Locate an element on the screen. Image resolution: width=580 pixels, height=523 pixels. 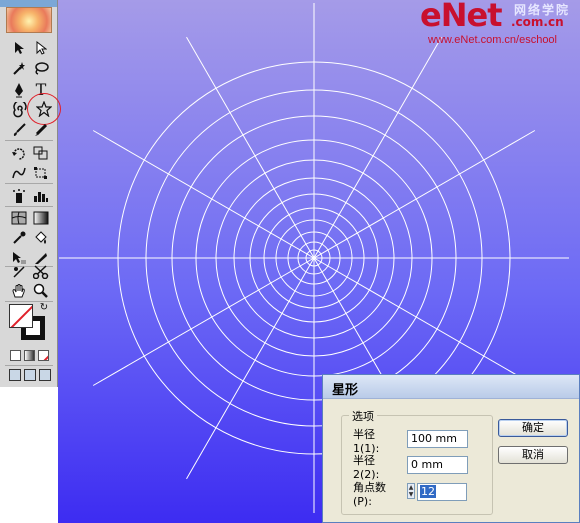
tools-panel-header-logo is located at coordinates (29, 20).